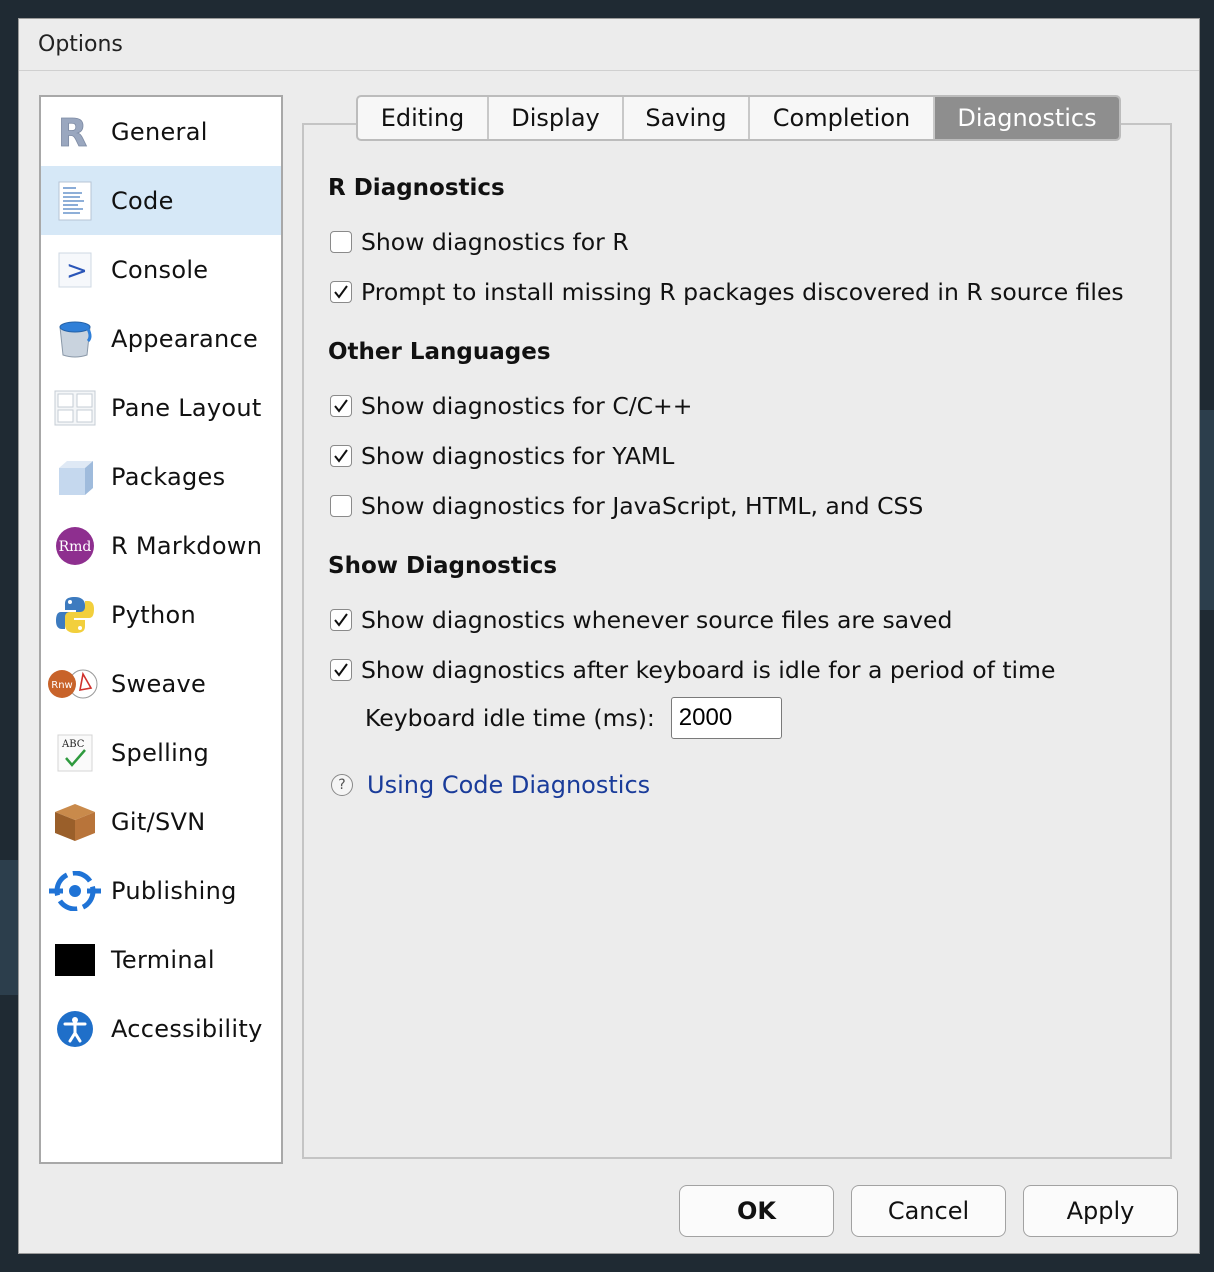  Describe the element at coordinates (75, 339) in the screenshot. I see `paint-bucket-icon` at that location.